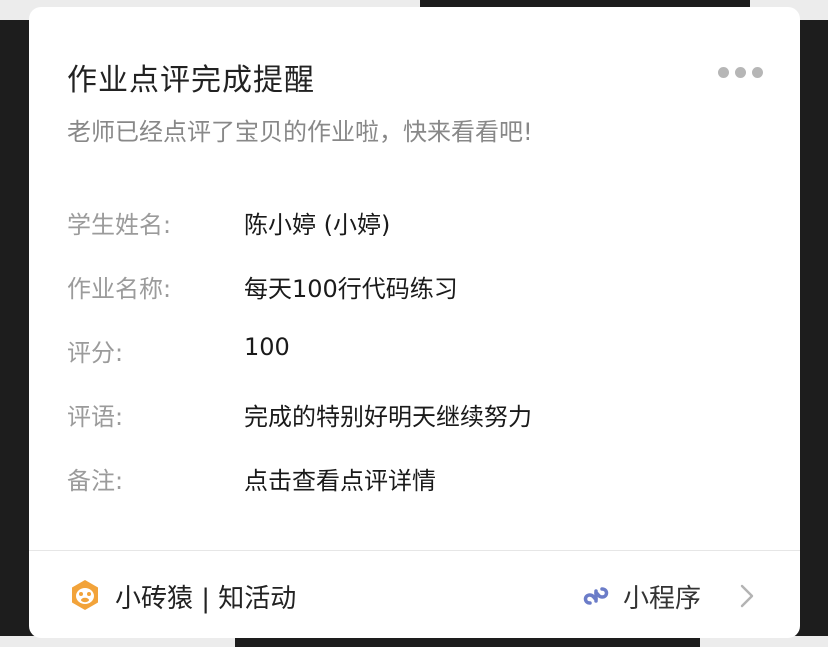  I want to click on detail-label: 评语:, so click(95, 417).